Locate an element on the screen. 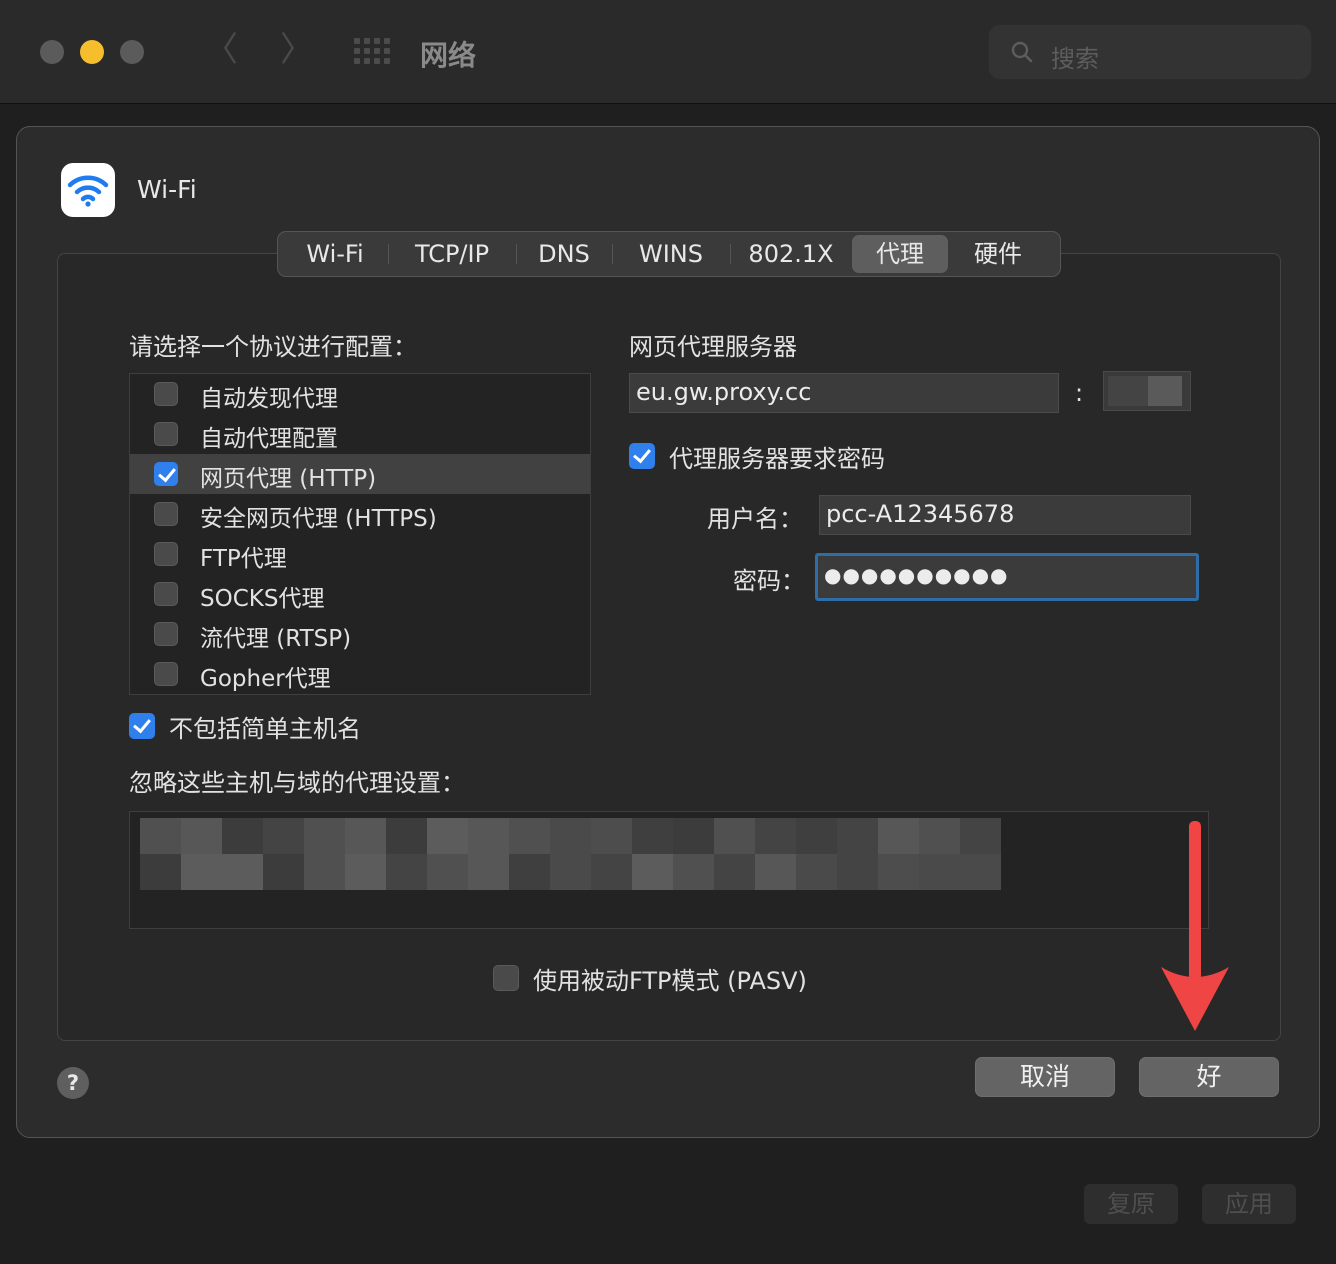 The image size is (1336, 1264). exclude-simple-hostnames-checkbox is located at coordinates (142, 726).